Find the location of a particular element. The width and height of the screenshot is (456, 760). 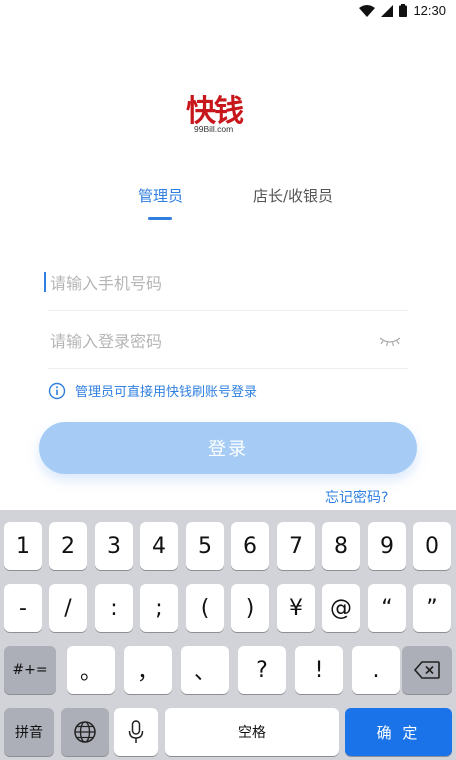

status-icons: 12:30 is located at coordinates (402, 10).